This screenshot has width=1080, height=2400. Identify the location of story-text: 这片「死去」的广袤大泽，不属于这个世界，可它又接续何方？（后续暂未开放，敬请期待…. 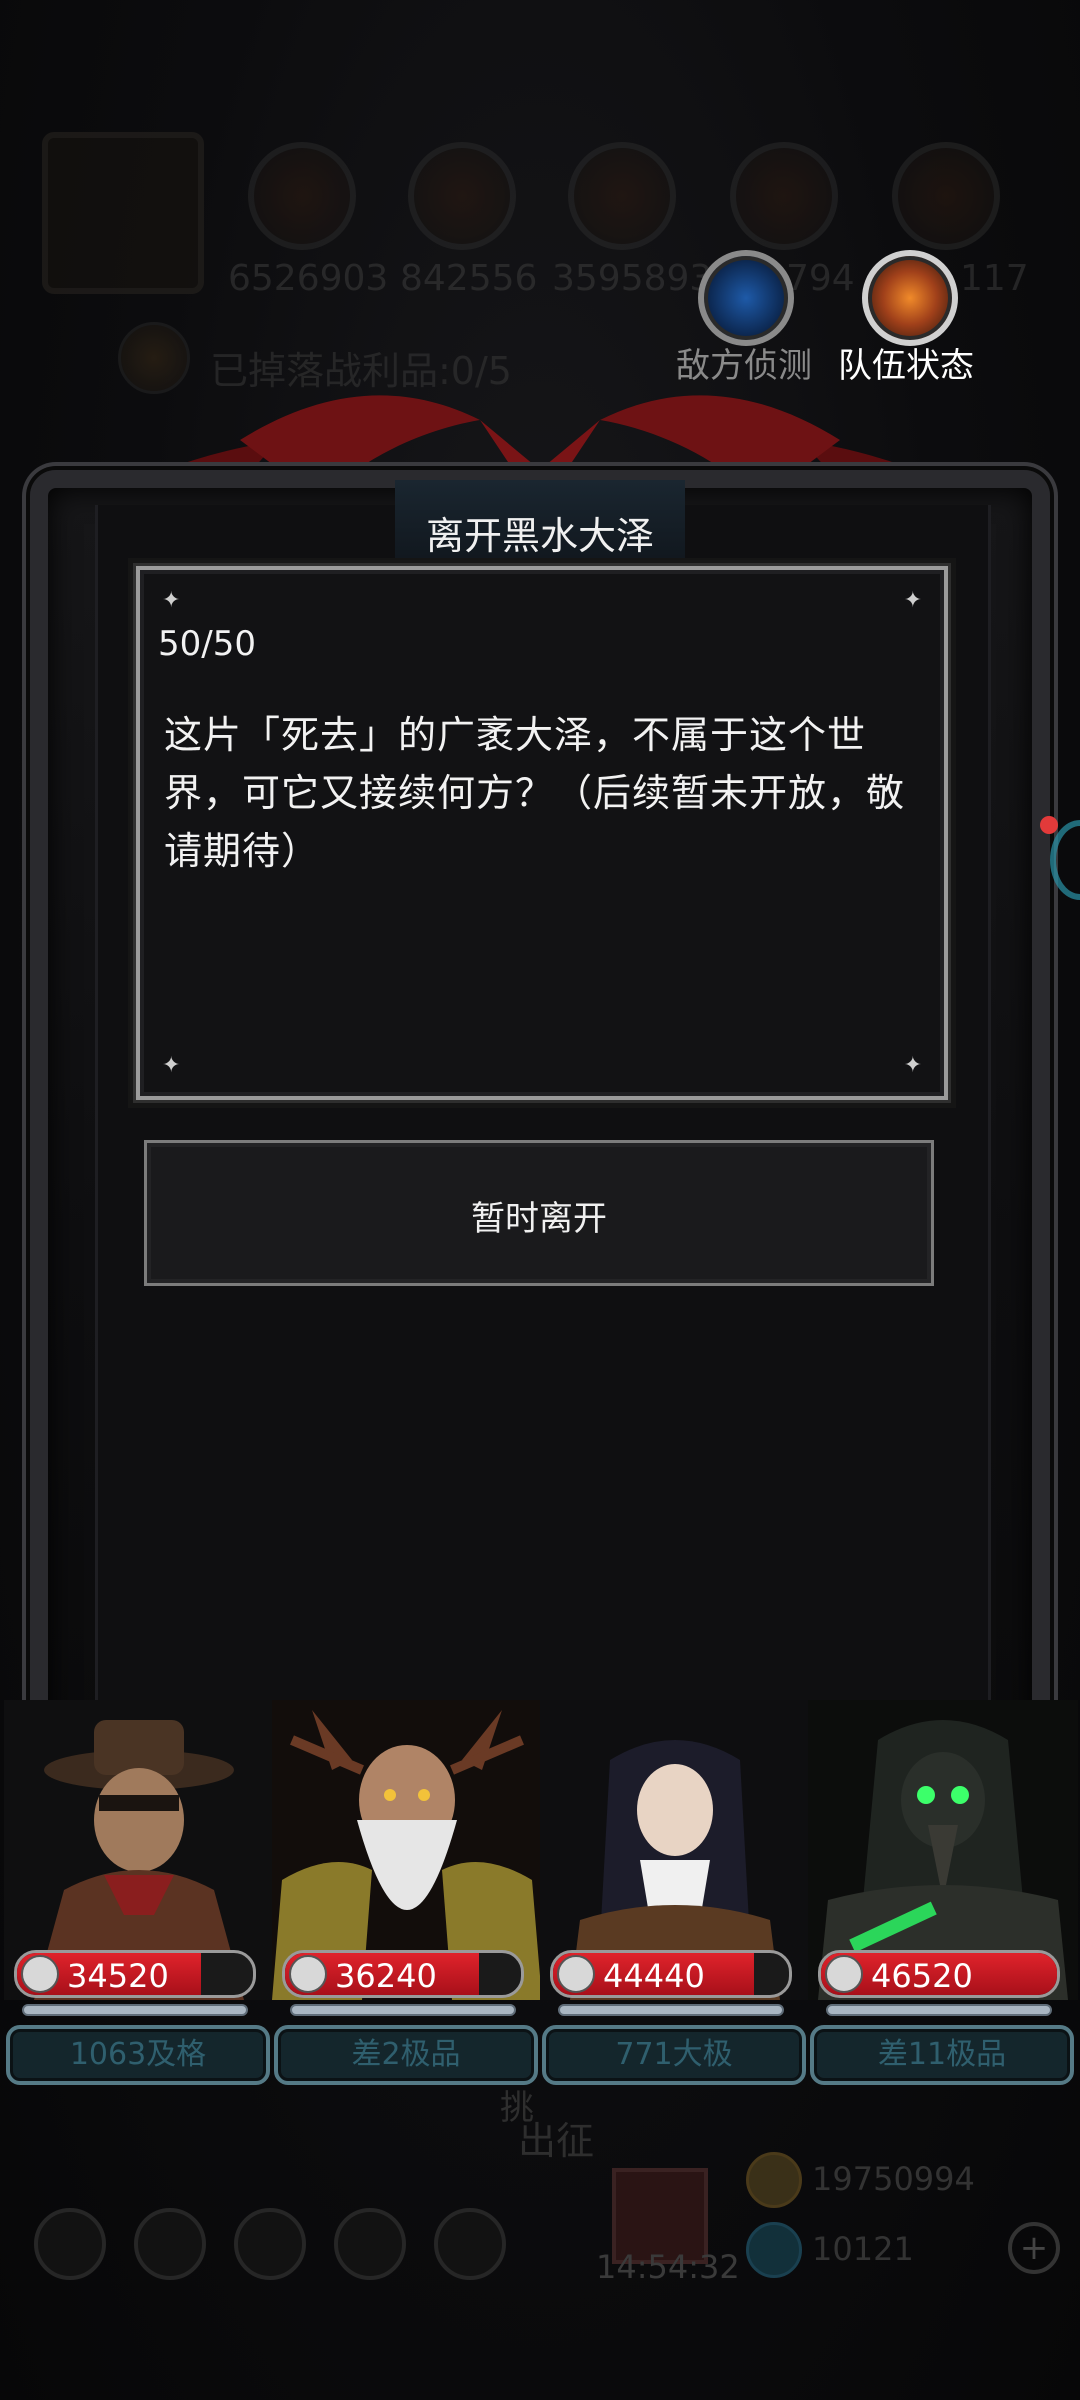
(535, 793).